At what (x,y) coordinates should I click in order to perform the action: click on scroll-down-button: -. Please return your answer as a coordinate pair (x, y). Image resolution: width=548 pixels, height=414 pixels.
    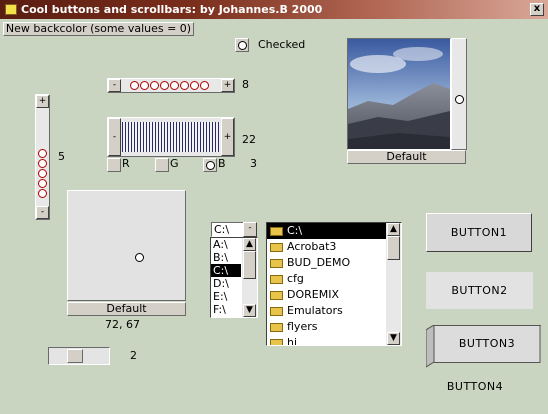
    Looking at the image, I should click on (42, 212).